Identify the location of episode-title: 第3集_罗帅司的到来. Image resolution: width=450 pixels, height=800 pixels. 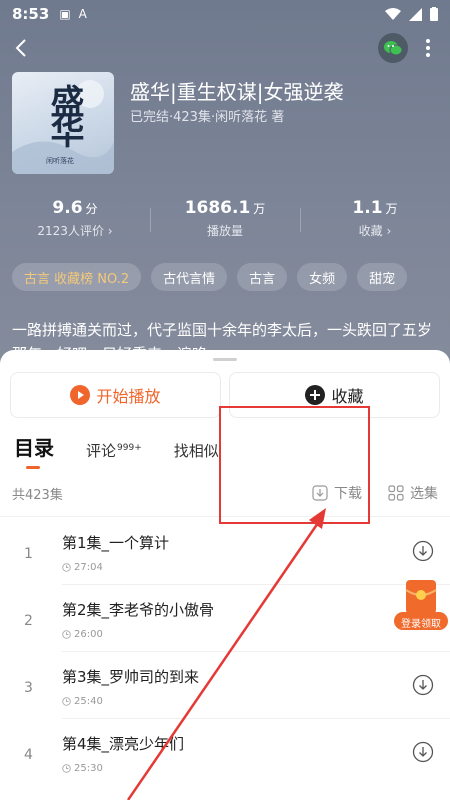
(131, 677).